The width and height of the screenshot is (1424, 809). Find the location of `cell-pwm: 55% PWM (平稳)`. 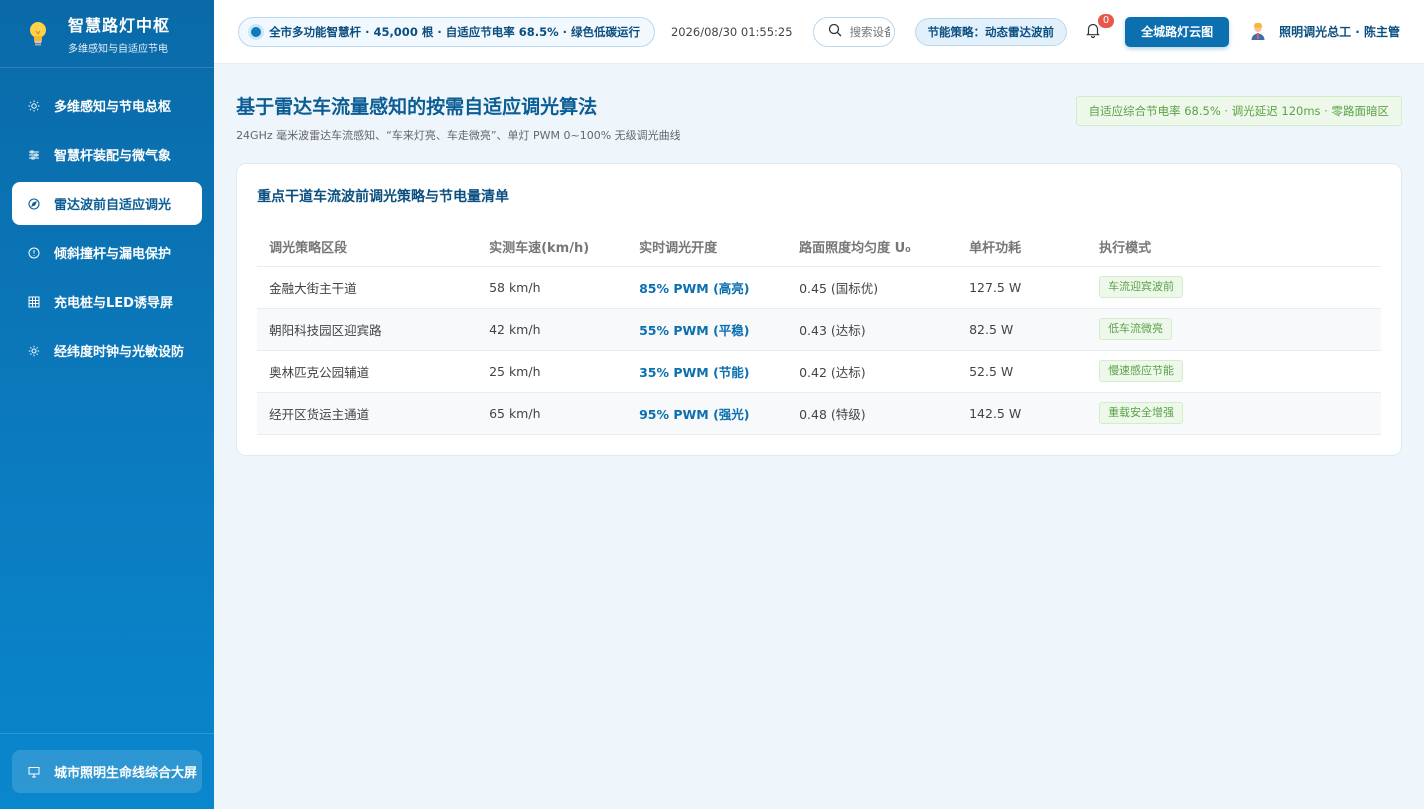

cell-pwm: 55% PWM (平稳) is located at coordinates (707, 329).